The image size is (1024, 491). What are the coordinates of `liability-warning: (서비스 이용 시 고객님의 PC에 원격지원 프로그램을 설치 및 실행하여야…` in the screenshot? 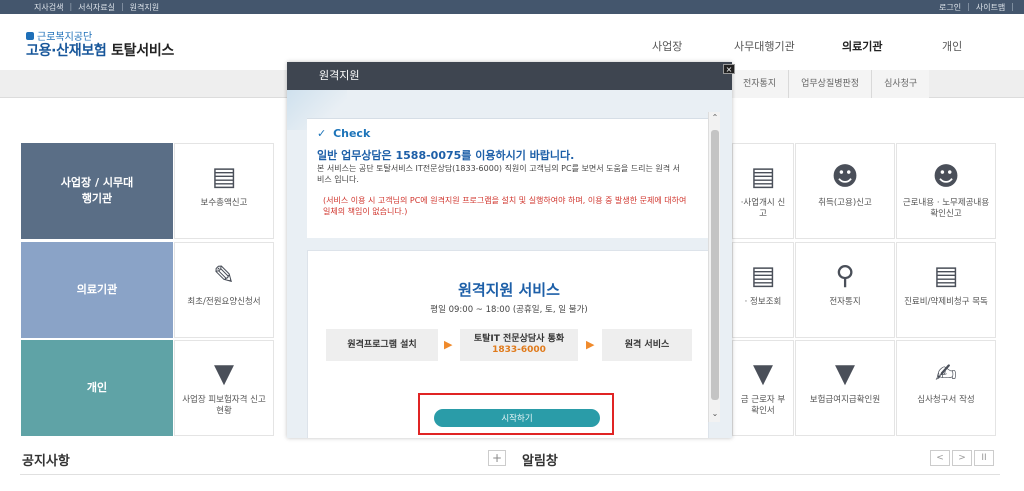 It's located at (505, 206).